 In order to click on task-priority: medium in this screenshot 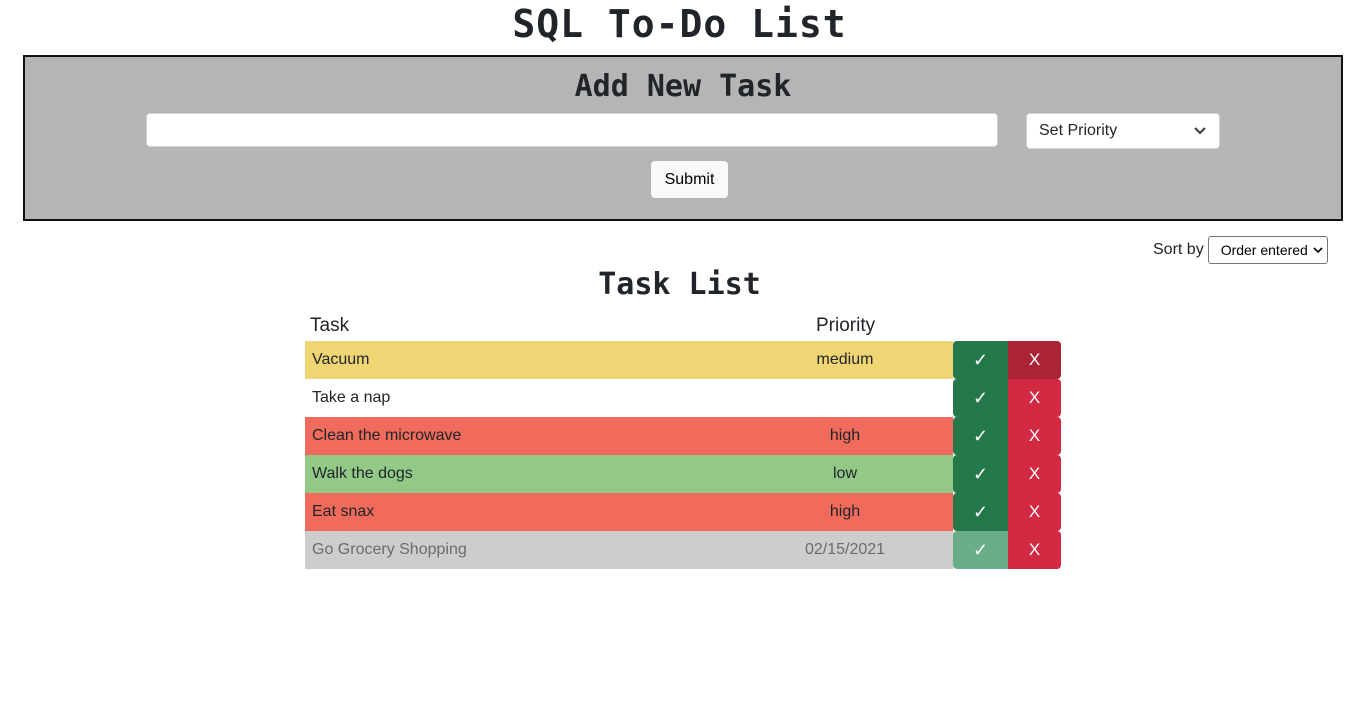, I will do `click(845, 359)`.